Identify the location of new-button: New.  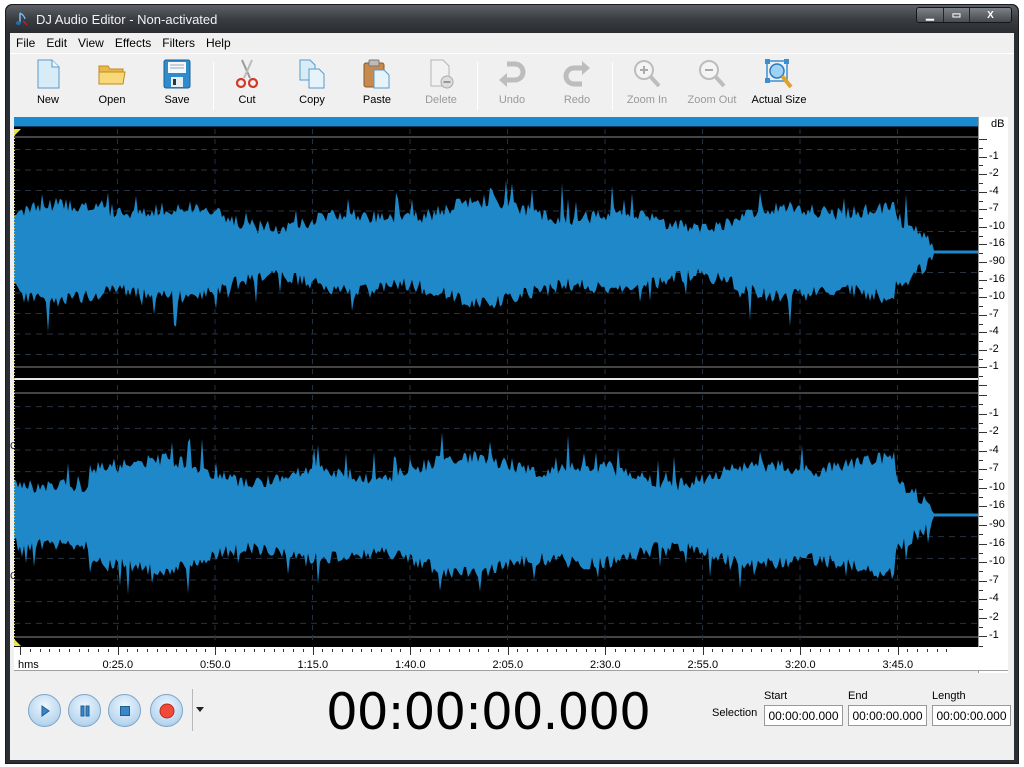
(48, 85).